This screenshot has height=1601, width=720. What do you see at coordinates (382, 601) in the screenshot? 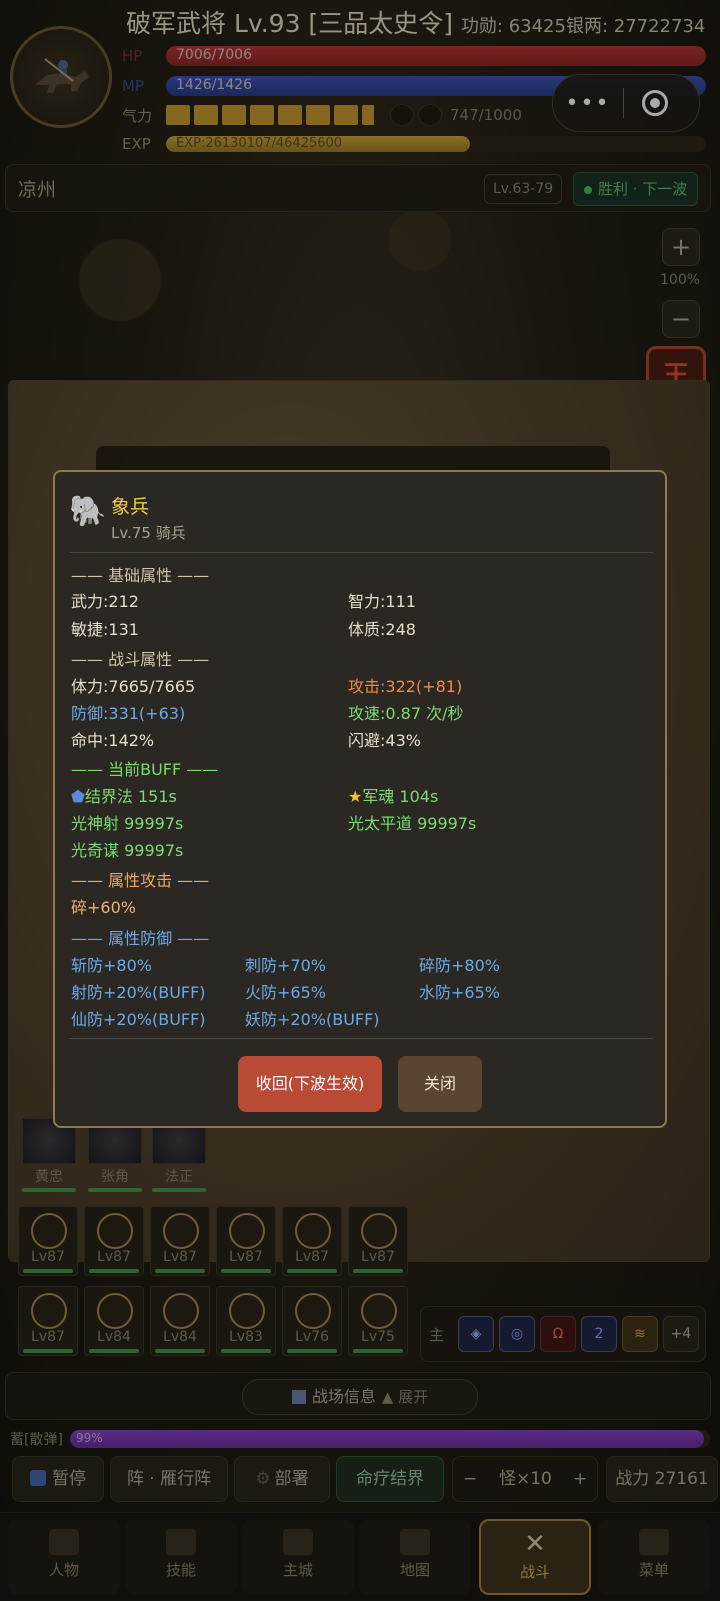
I see `stat-intelligence: 智力:111` at bounding box center [382, 601].